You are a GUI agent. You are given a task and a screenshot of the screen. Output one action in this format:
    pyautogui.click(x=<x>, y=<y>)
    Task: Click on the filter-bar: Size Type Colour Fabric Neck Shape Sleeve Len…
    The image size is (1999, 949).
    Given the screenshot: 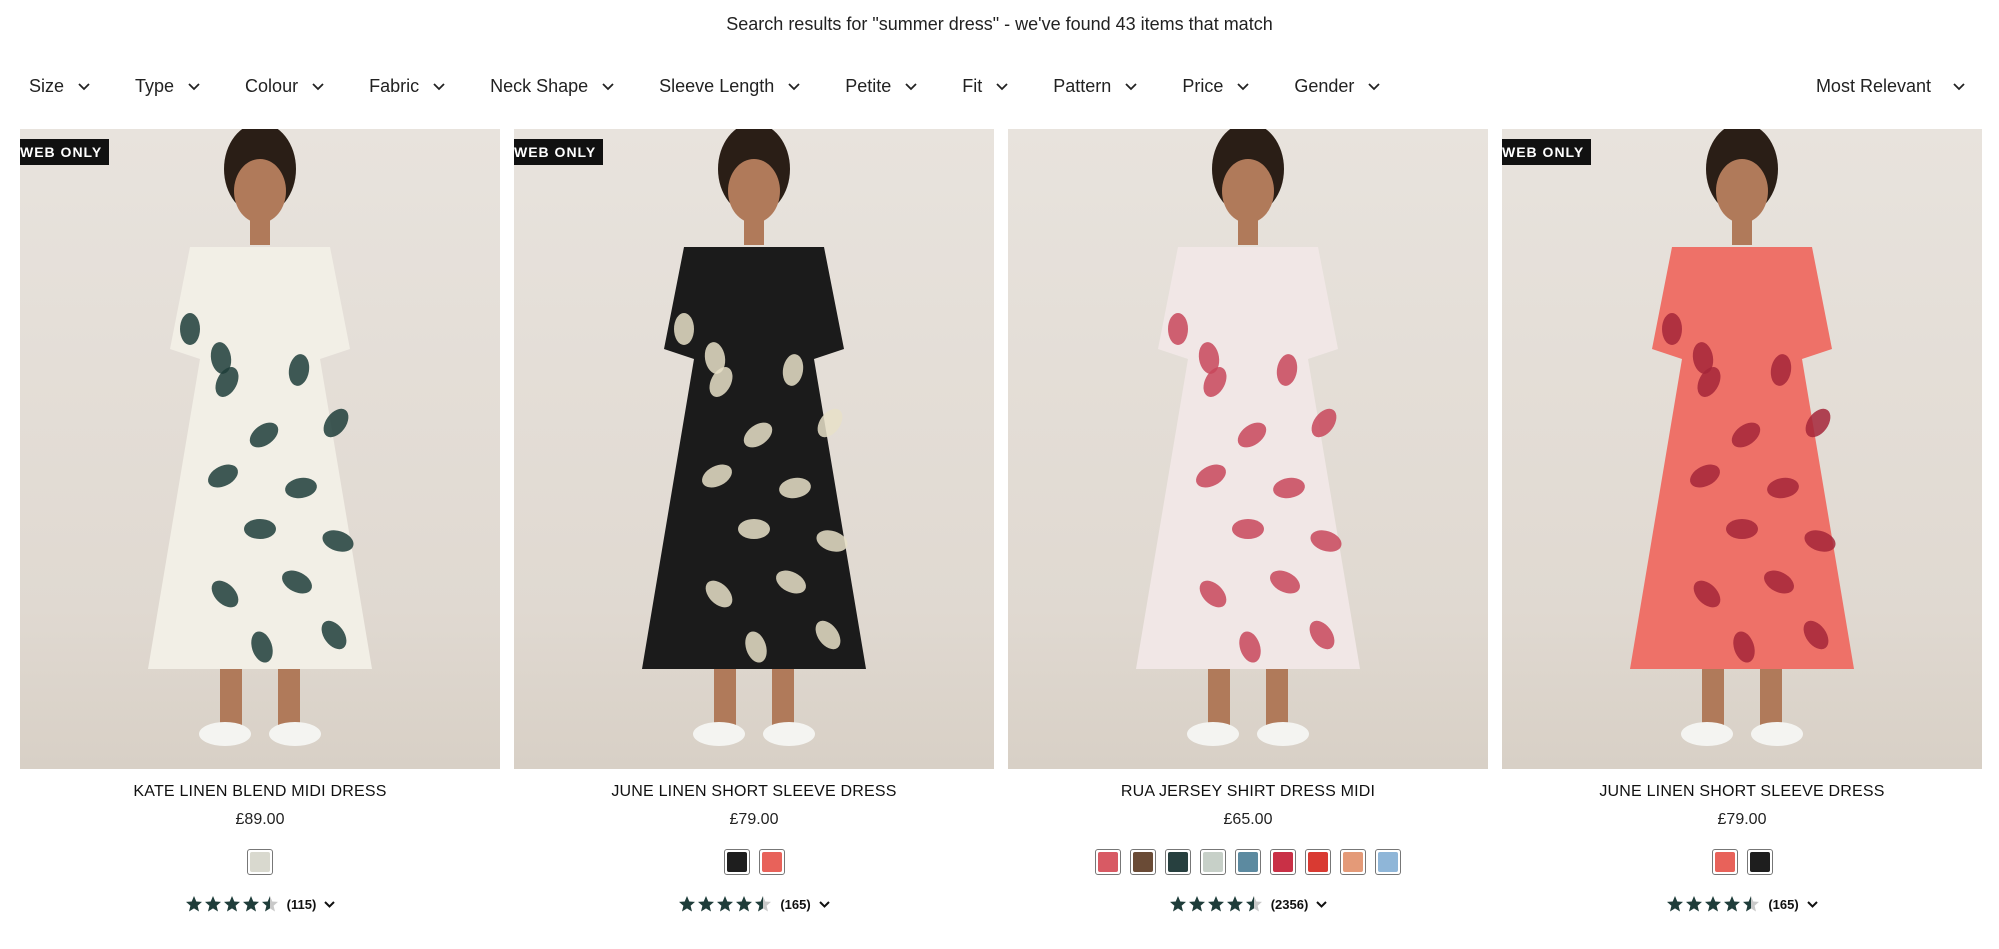 What is the action you would take?
    pyautogui.click(x=727, y=86)
    